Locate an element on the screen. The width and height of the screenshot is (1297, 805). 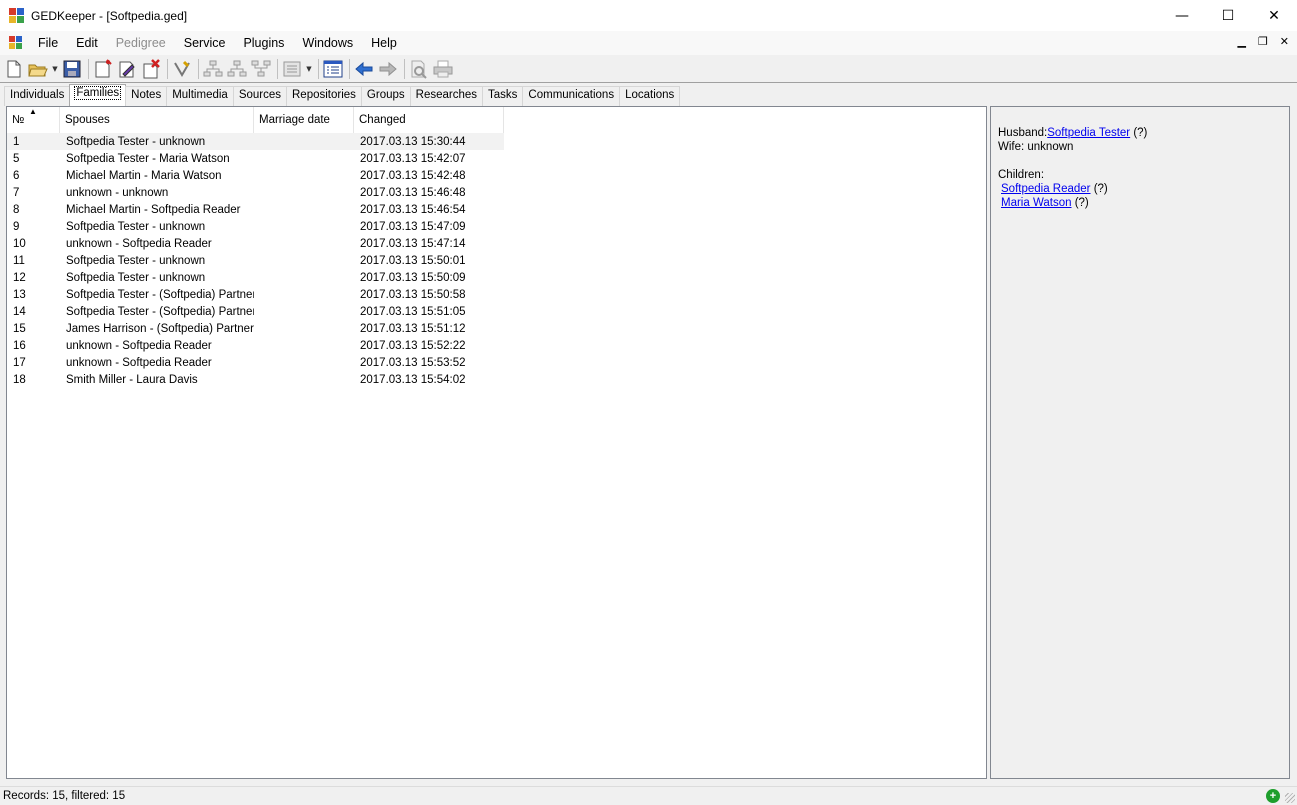
status-bar: Records: 15, filtered: 15 + is located at coordinates (648, 795).